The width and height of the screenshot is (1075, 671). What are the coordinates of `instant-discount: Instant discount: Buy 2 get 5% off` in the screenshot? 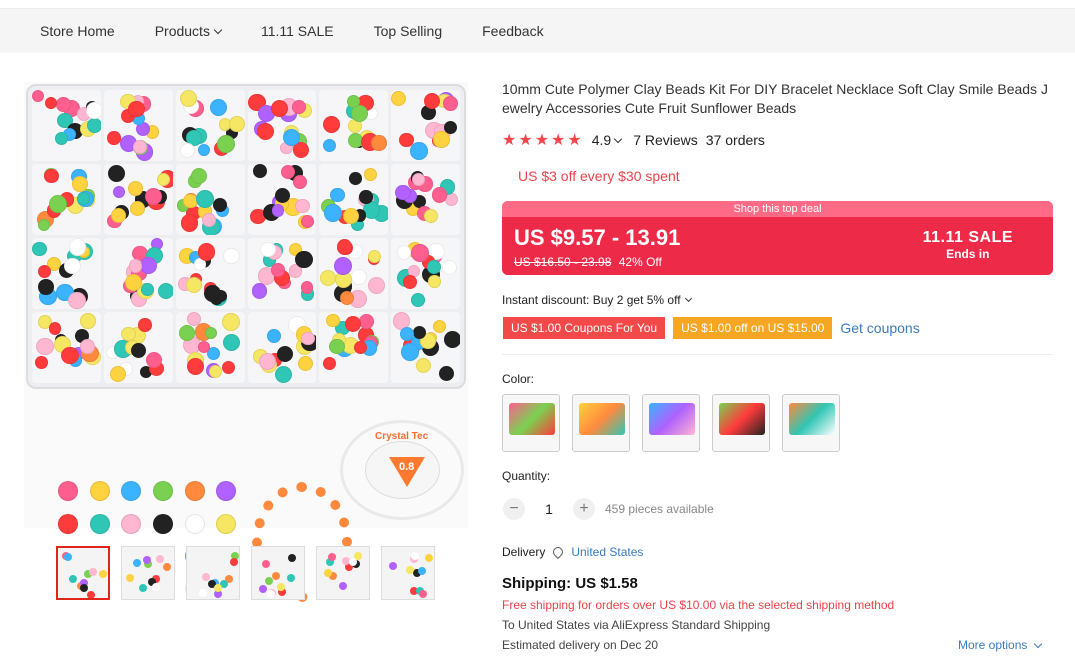 It's located at (597, 300).